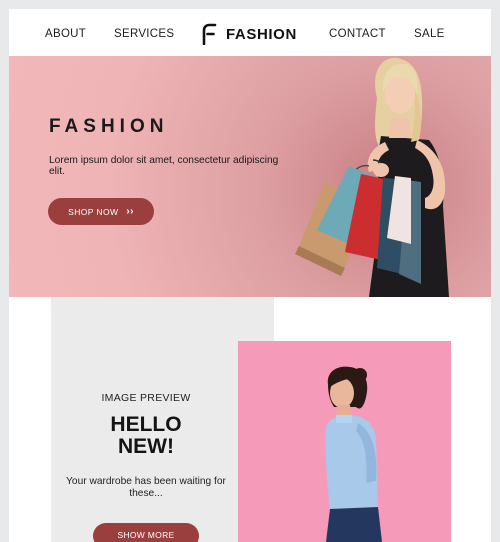 The image size is (500, 542). Describe the element at coordinates (93, 211) in the screenshot. I see `shop-now-label: SHOP NOW` at that location.